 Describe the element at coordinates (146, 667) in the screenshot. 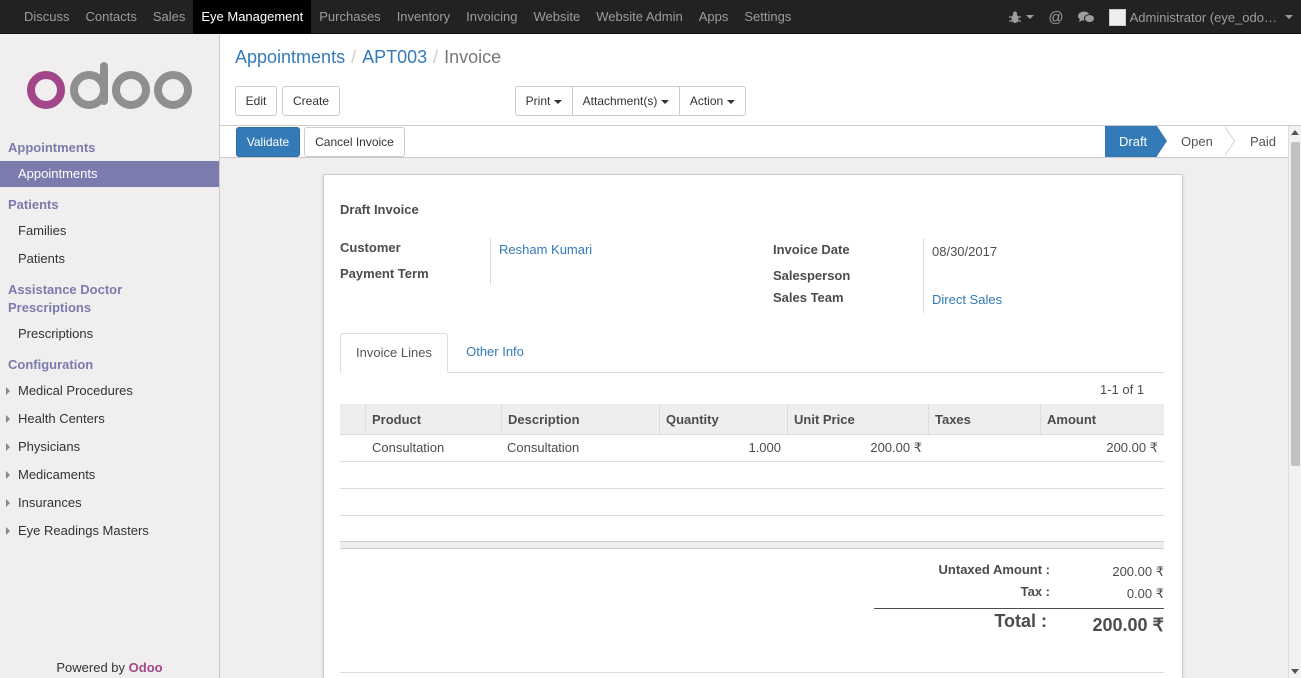

I see `powered-by-odoo-link: Odoo` at that location.